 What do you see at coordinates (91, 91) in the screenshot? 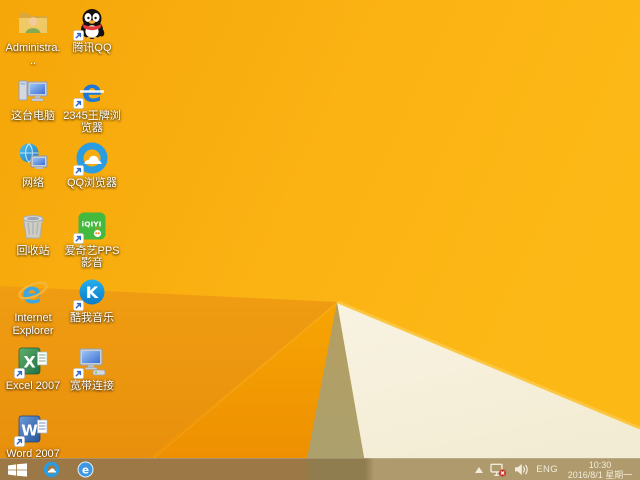
I see `blue-e-icon: e` at bounding box center [91, 91].